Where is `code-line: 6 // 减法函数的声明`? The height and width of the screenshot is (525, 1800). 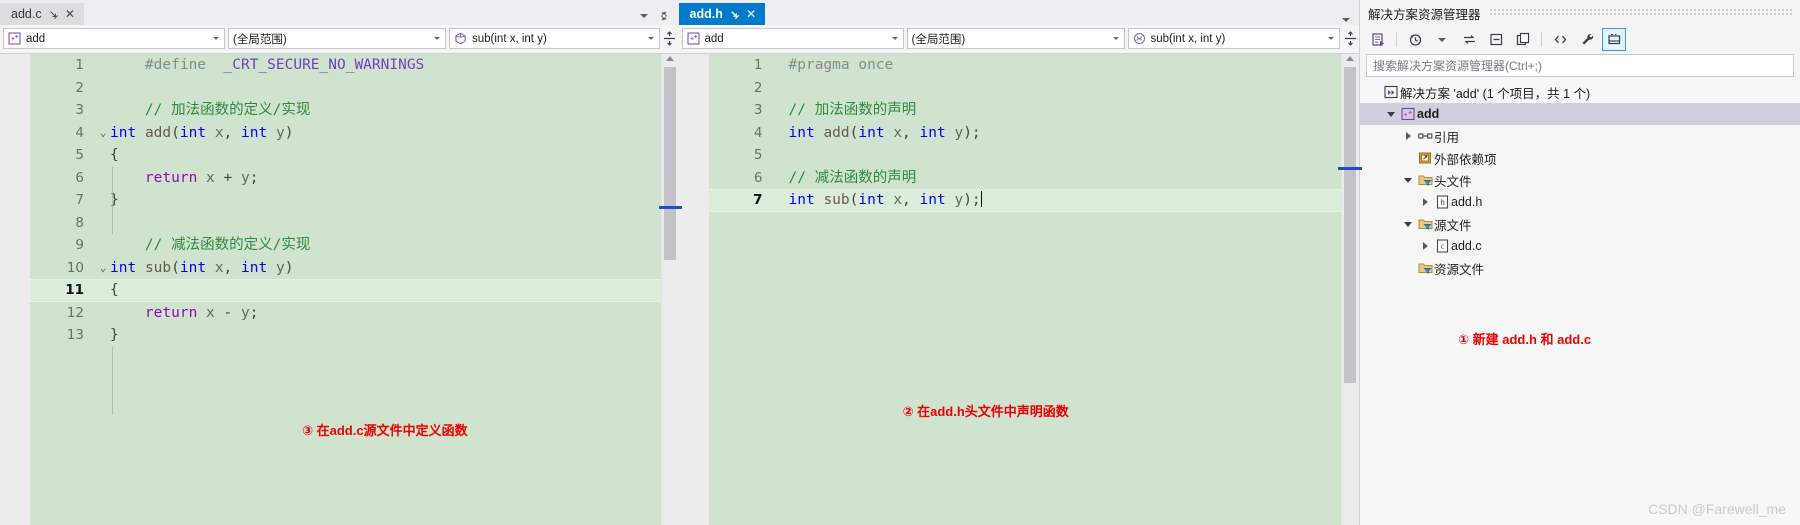 code-line: 6 // 减法函数的声明 is located at coordinates (1025, 178).